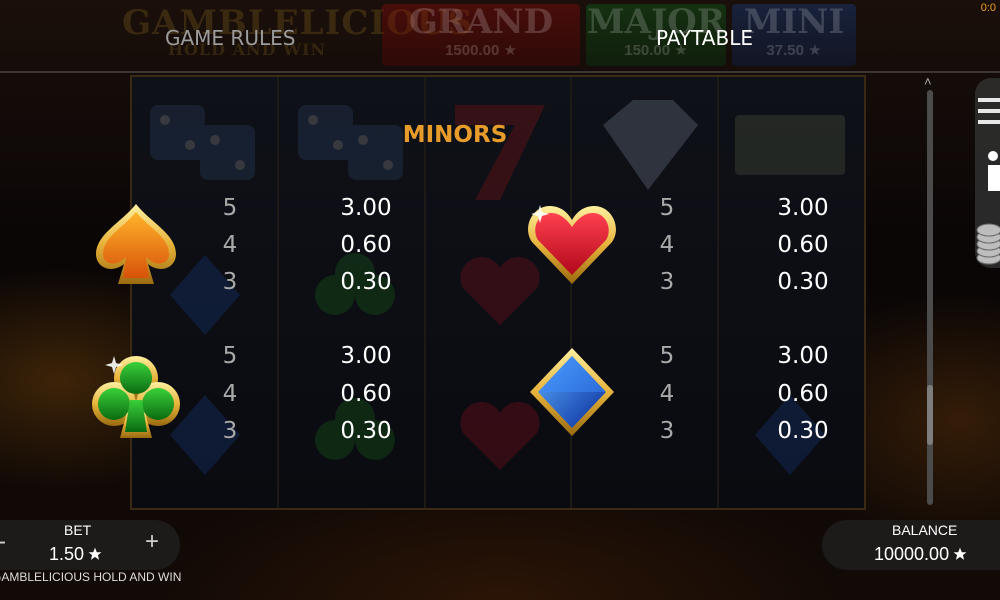 This screenshot has height=600, width=1000. I want to click on heart-icon, so click(572, 244).